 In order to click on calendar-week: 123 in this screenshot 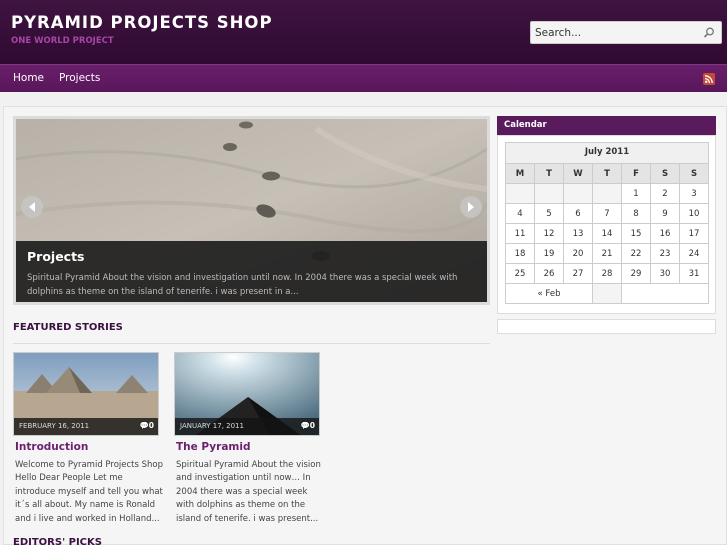, I will do `click(607, 193)`.